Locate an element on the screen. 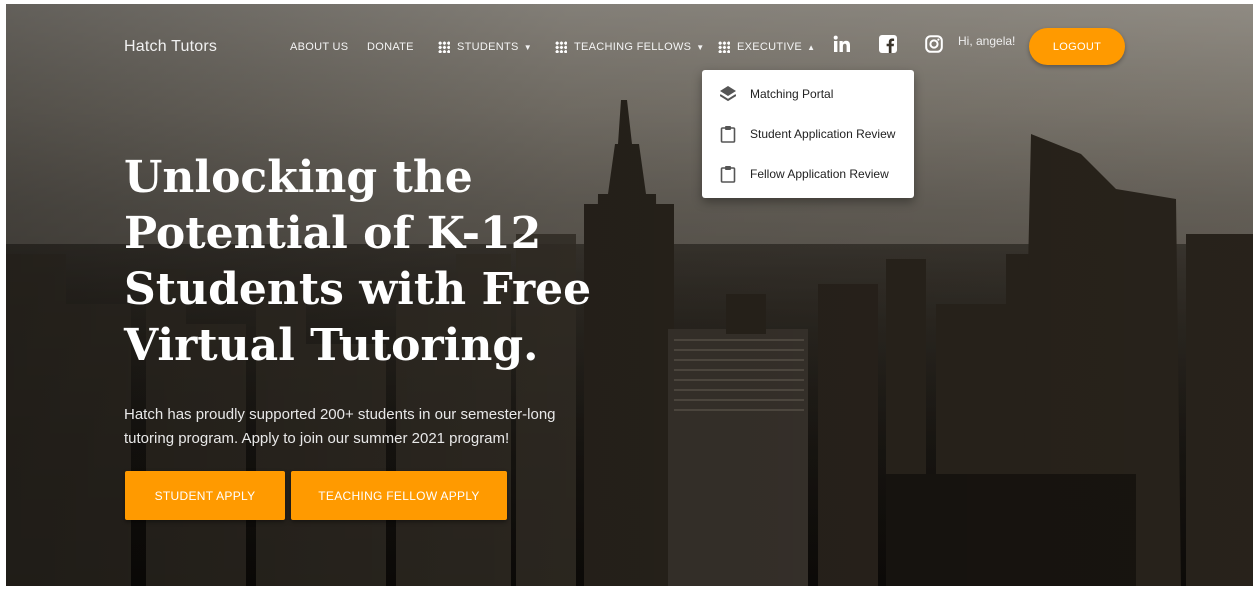 The width and height of the screenshot is (1253, 590). nav-about-label: ABOUT US is located at coordinates (319, 47).